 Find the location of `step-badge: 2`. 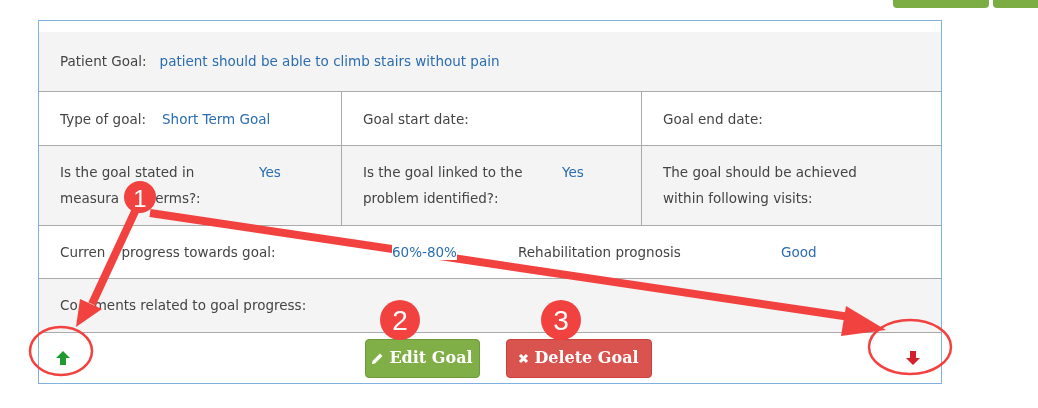

step-badge: 2 is located at coordinates (400, 320).